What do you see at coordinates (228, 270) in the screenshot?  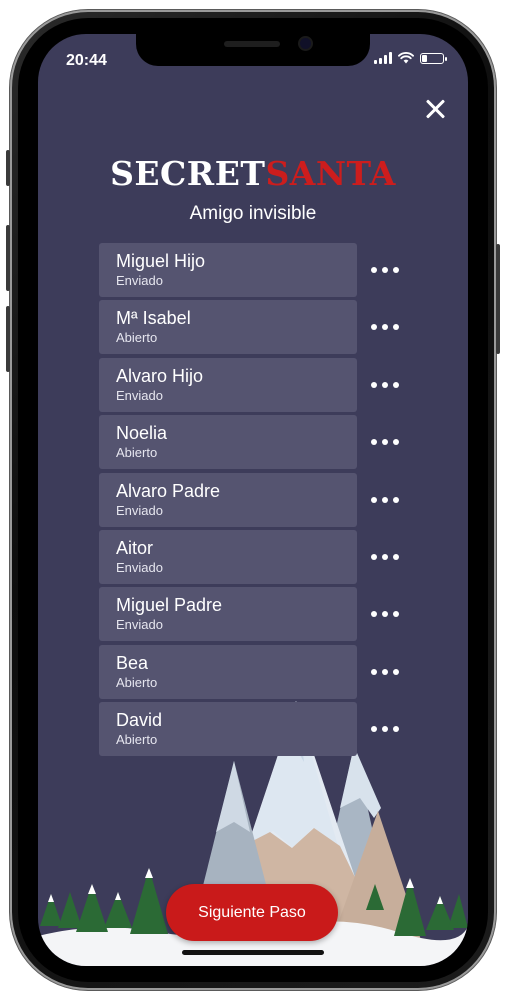 I see `participant-card: Miguel Hijo Enviado` at bounding box center [228, 270].